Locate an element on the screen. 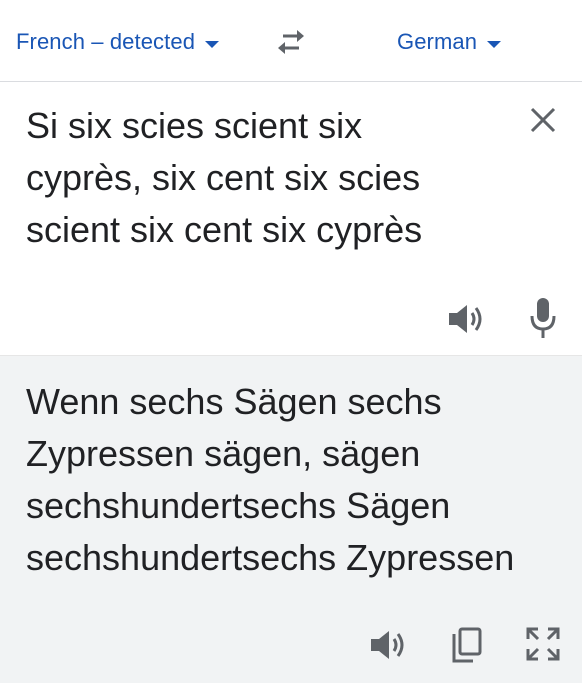  microphone-icon is located at coordinates (543, 318).